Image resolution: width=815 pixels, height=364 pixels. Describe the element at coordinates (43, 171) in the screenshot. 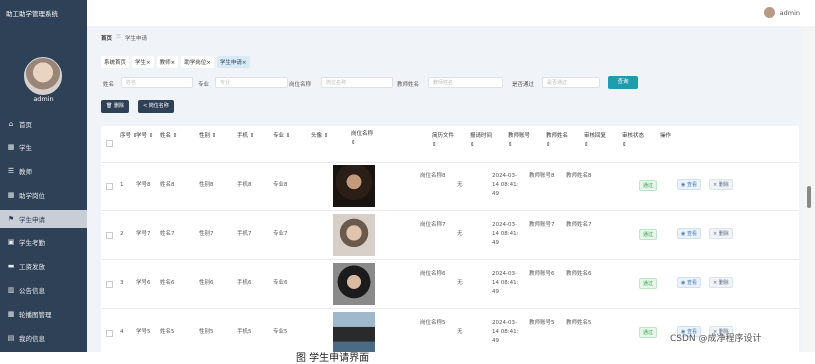

I see `sidebar-item-3: ☰ 教师` at that location.